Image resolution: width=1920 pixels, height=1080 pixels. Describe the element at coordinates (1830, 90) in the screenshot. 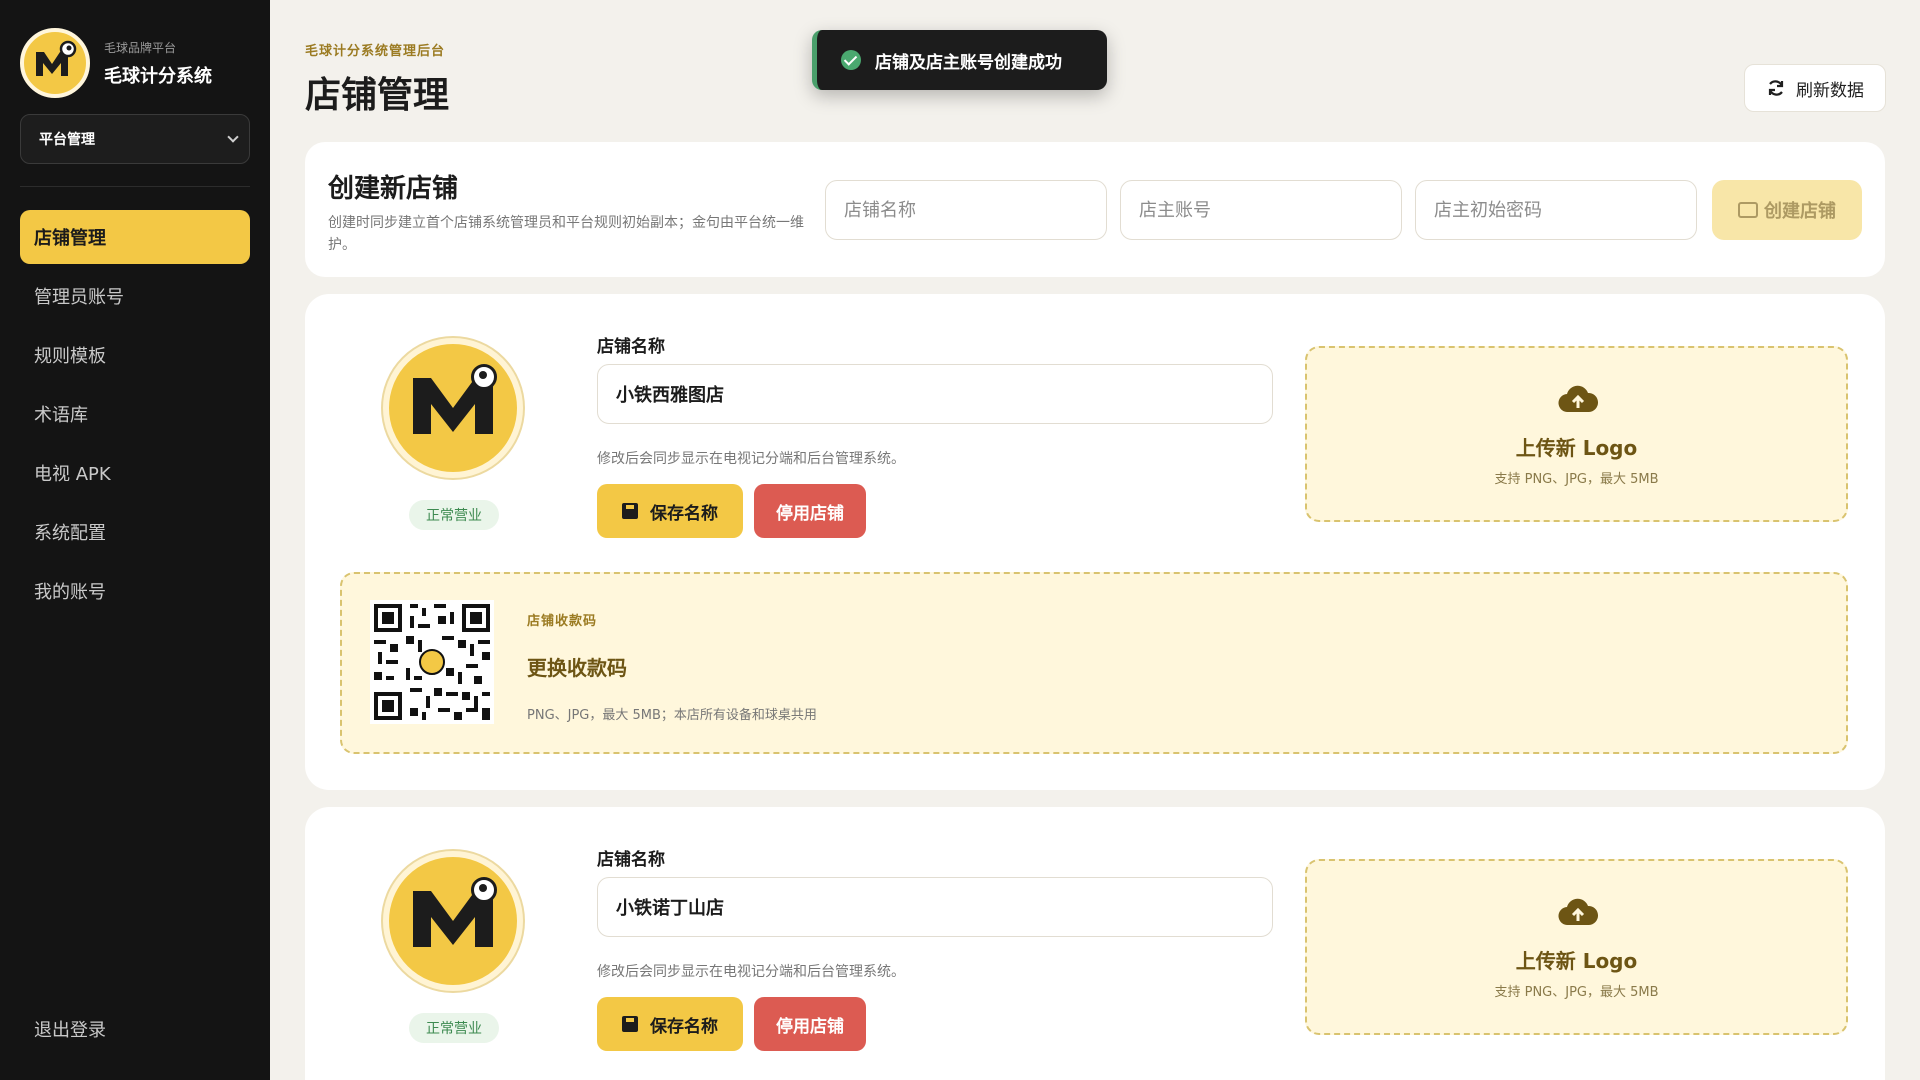

I see `refresh-button-label: 刷新数据` at that location.